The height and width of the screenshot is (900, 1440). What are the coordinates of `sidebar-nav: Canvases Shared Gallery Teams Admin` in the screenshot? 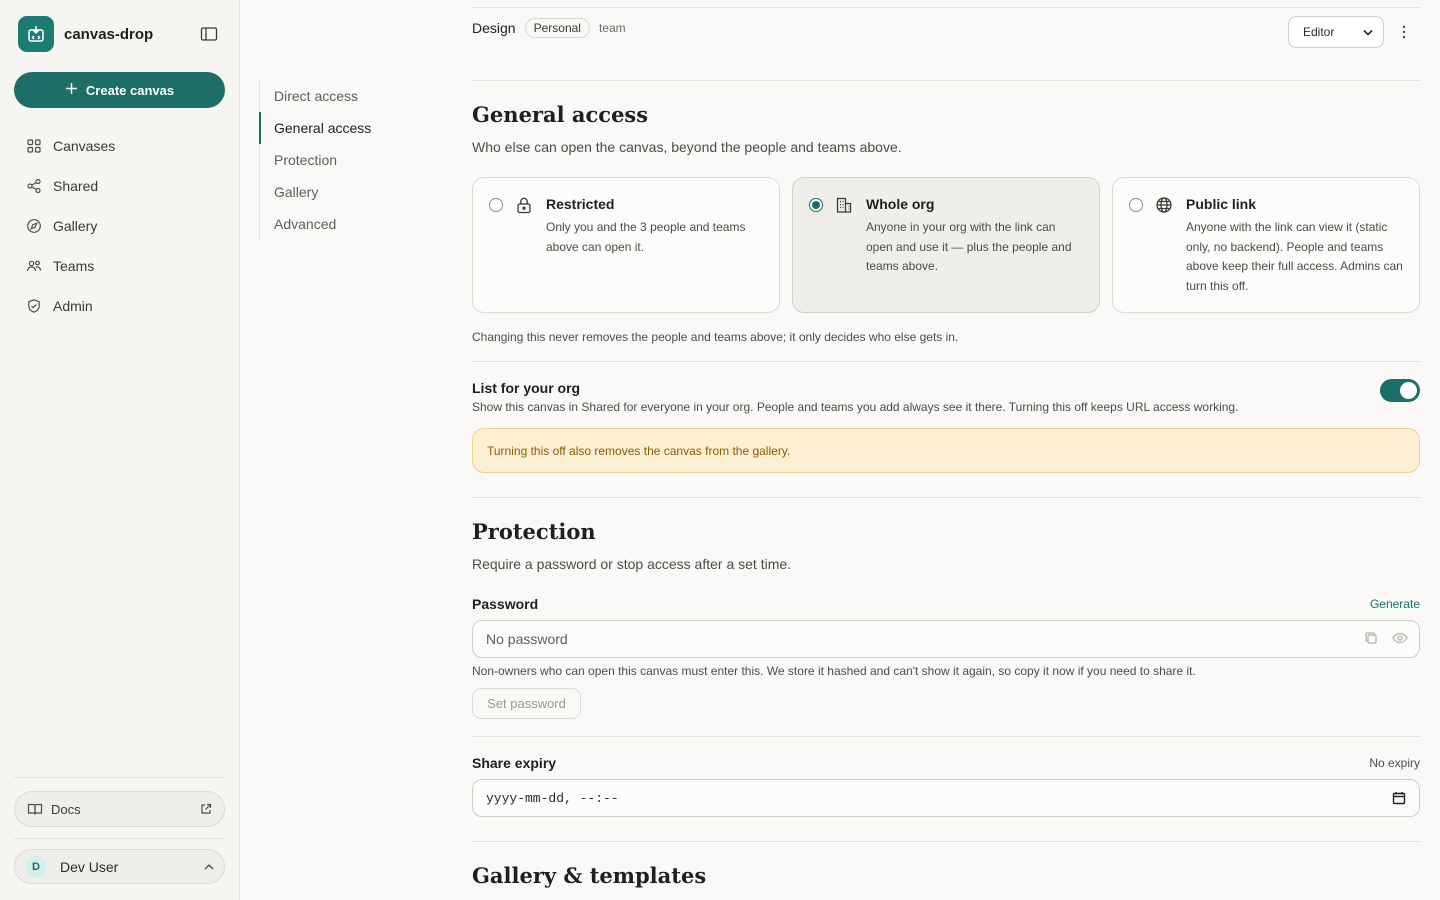 It's located at (119, 226).